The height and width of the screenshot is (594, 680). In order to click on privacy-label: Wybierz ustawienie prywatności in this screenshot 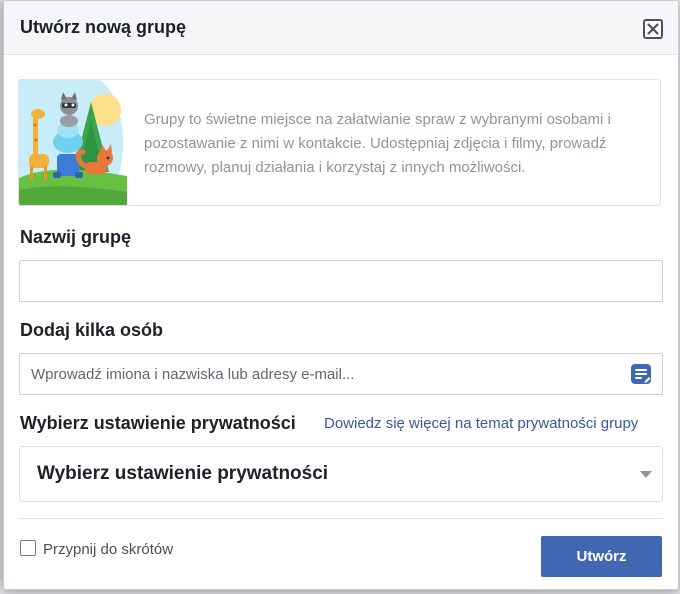, I will do `click(158, 423)`.